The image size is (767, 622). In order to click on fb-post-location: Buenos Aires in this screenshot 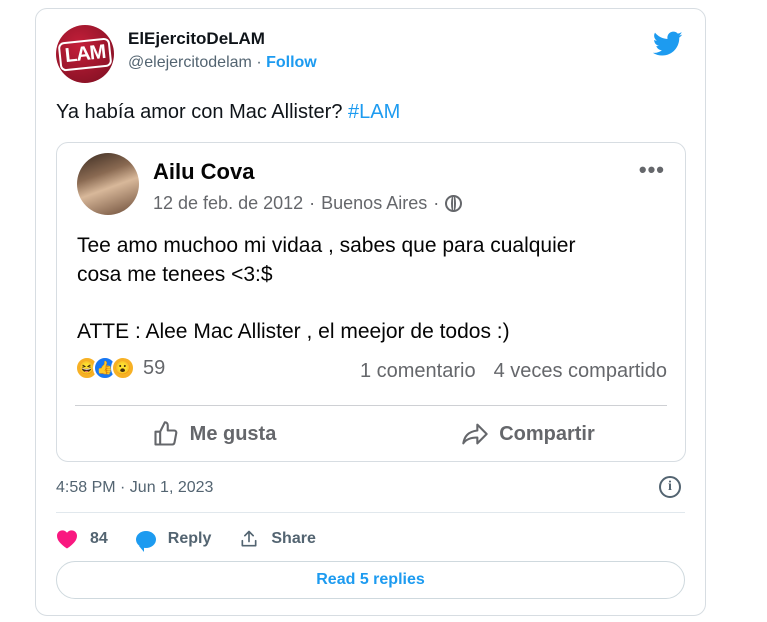, I will do `click(374, 203)`.